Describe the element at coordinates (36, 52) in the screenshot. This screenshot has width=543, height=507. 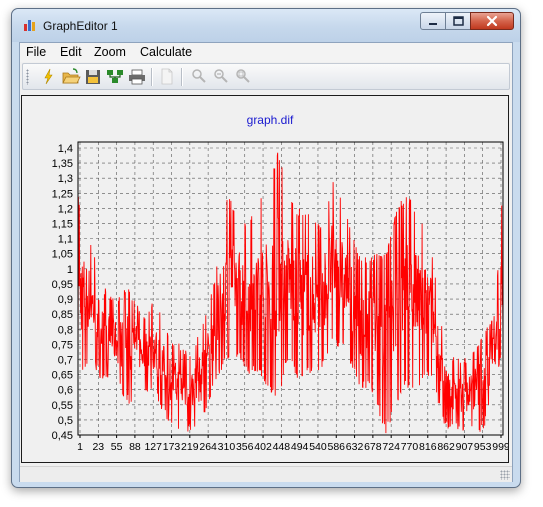
I see `menu-file: File` at that location.